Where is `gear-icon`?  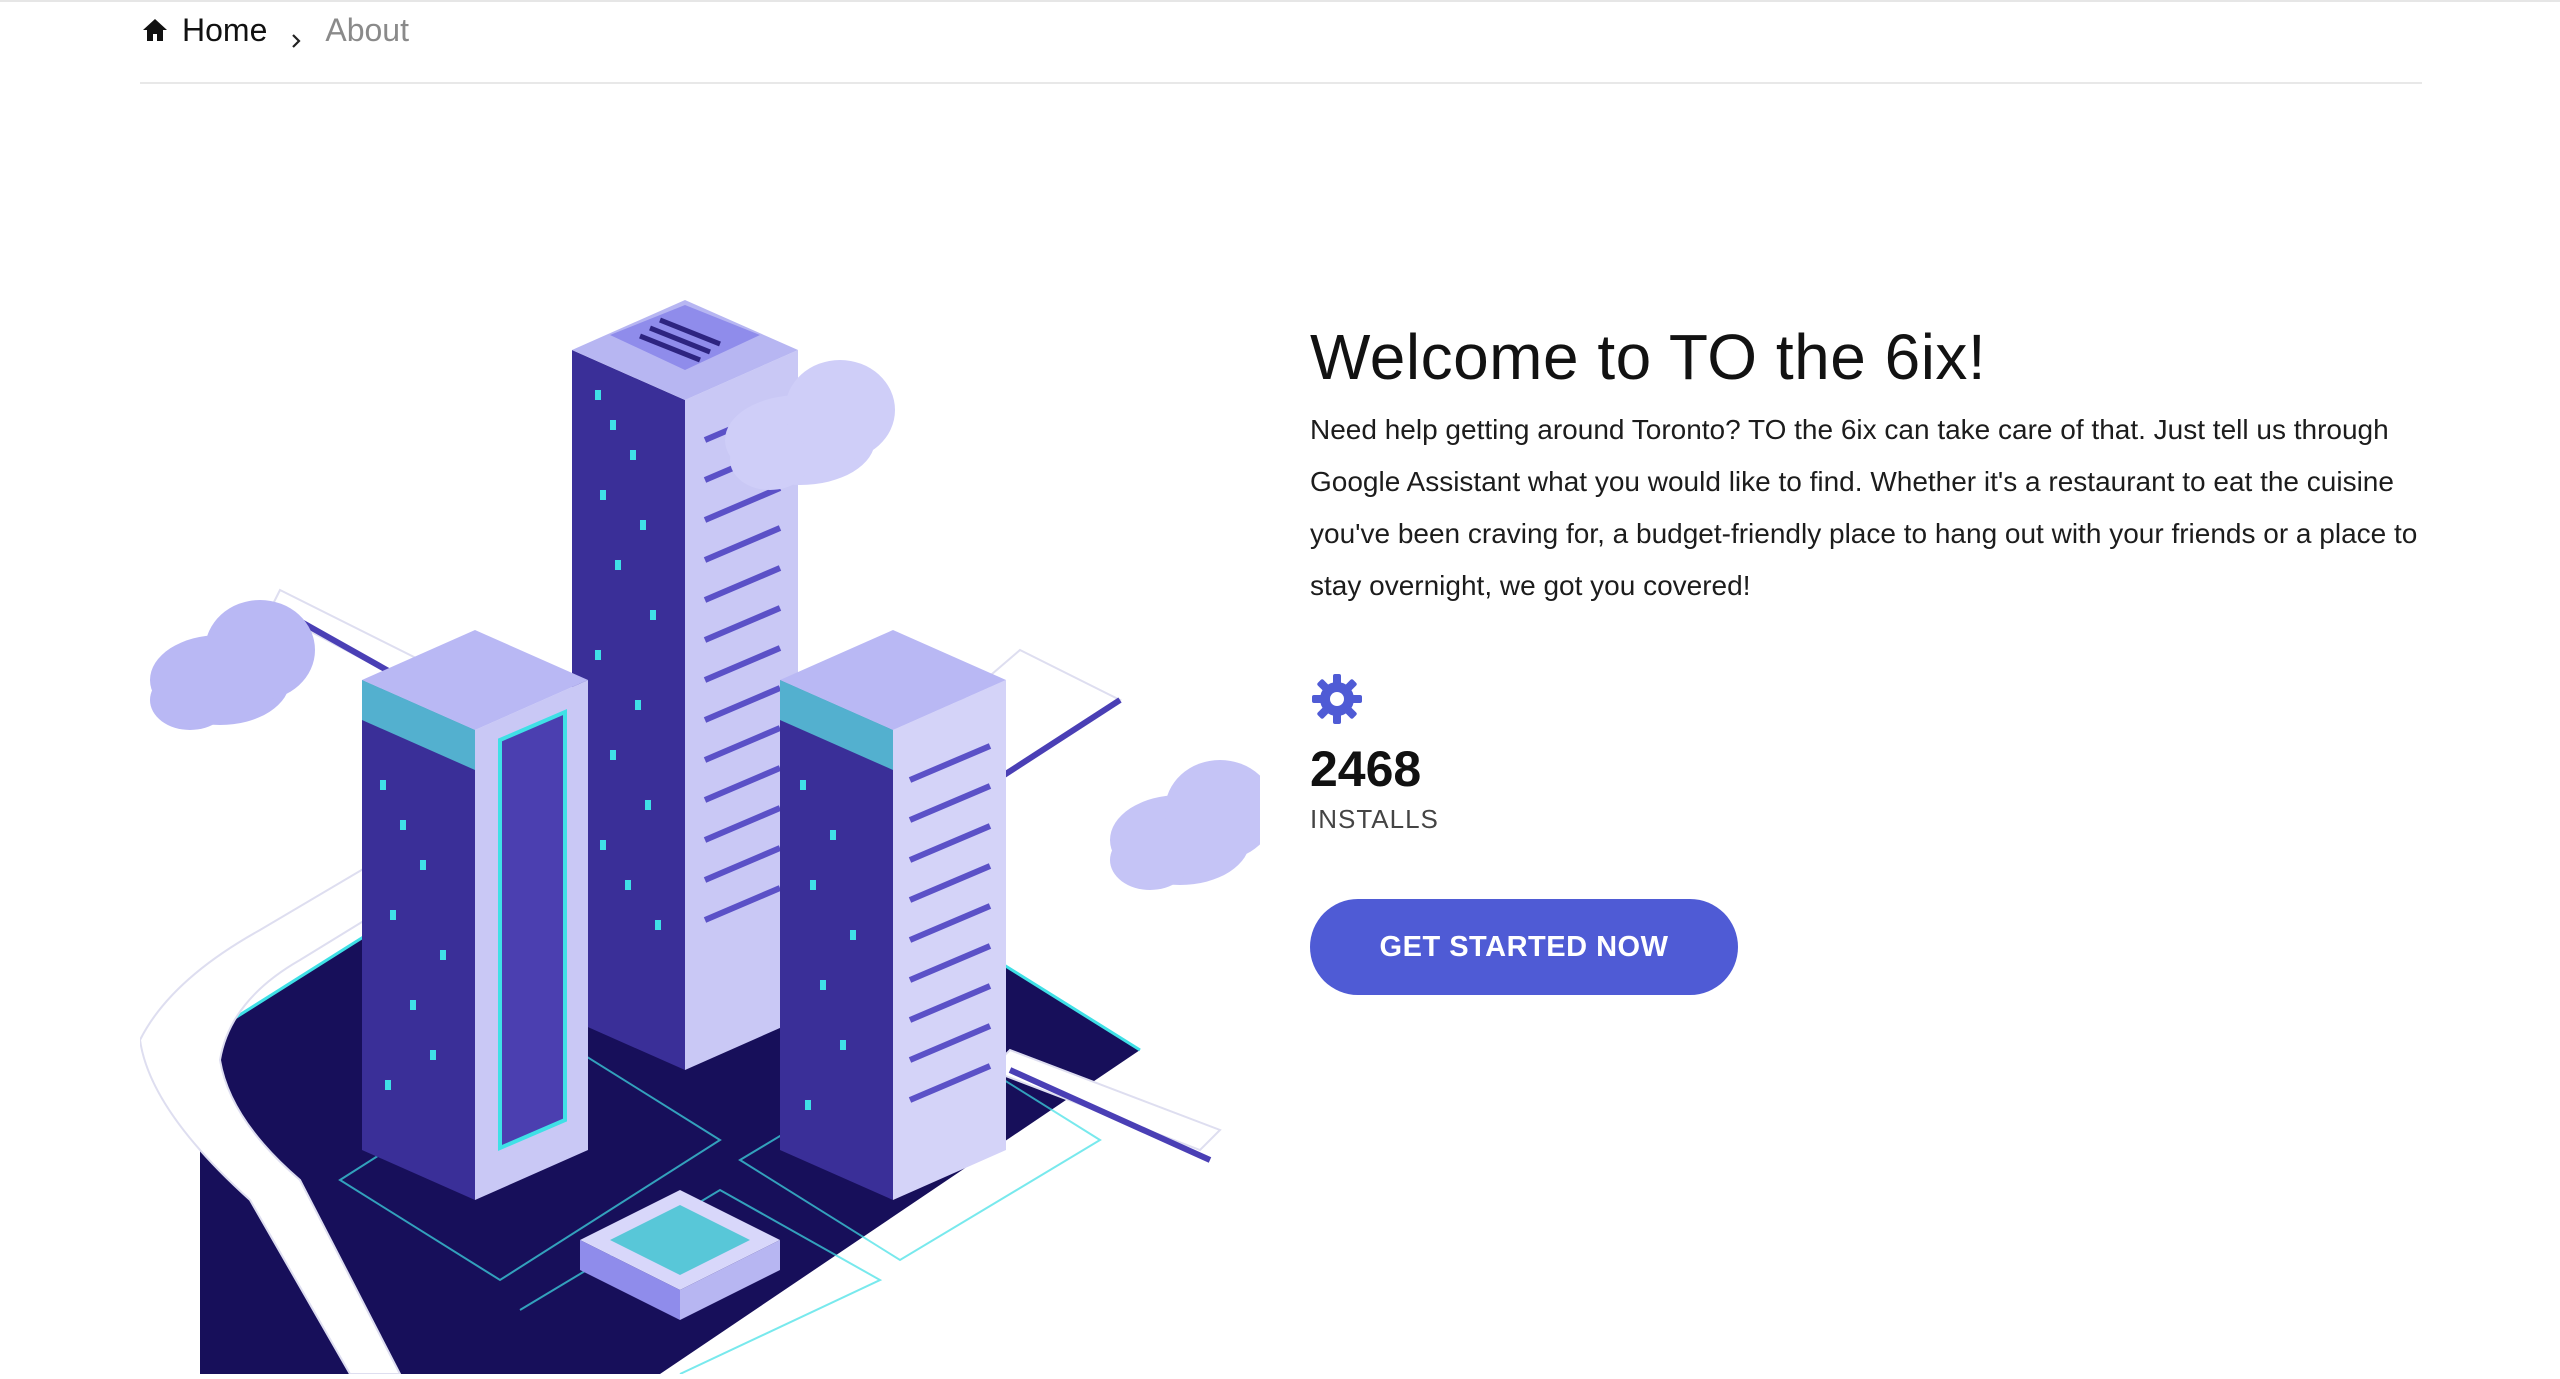 gear-icon is located at coordinates (1337, 699).